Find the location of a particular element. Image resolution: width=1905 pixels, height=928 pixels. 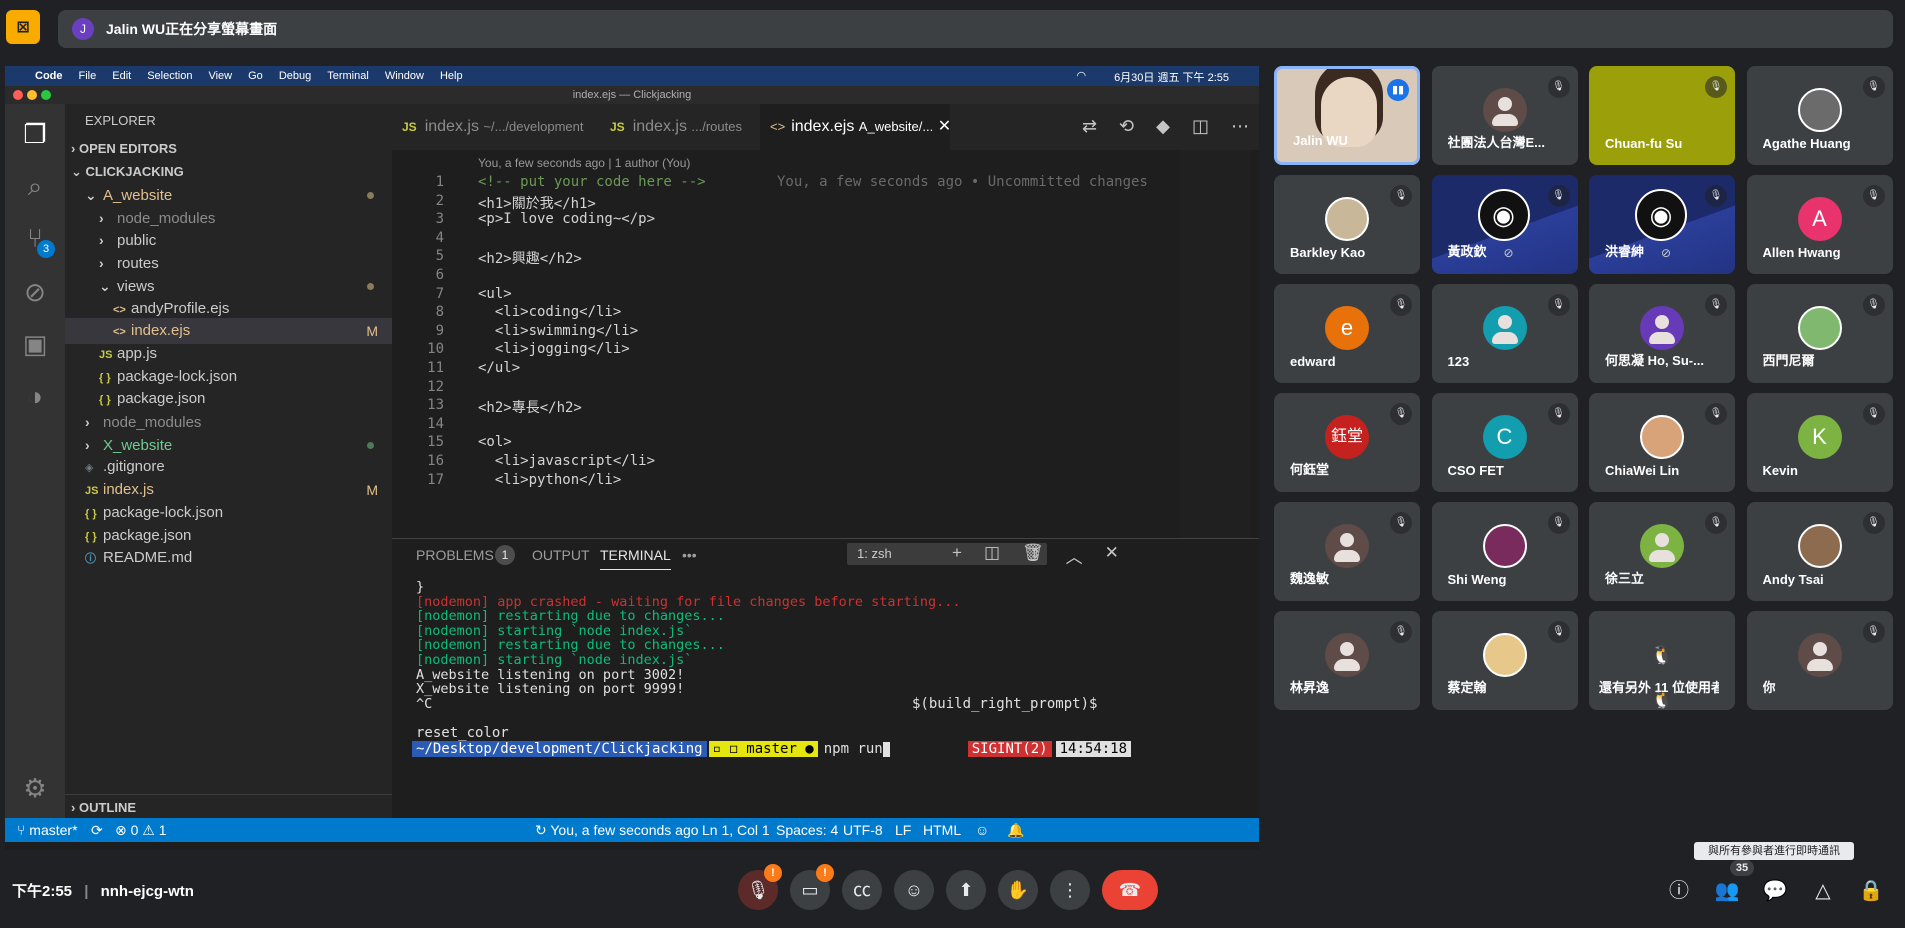

menu-window: Window is located at coordinates (404, 76).